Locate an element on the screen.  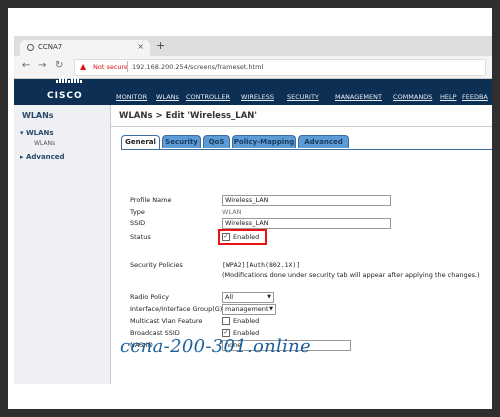
menu-commands: COMMANDS is located at coordinates (412, 97).